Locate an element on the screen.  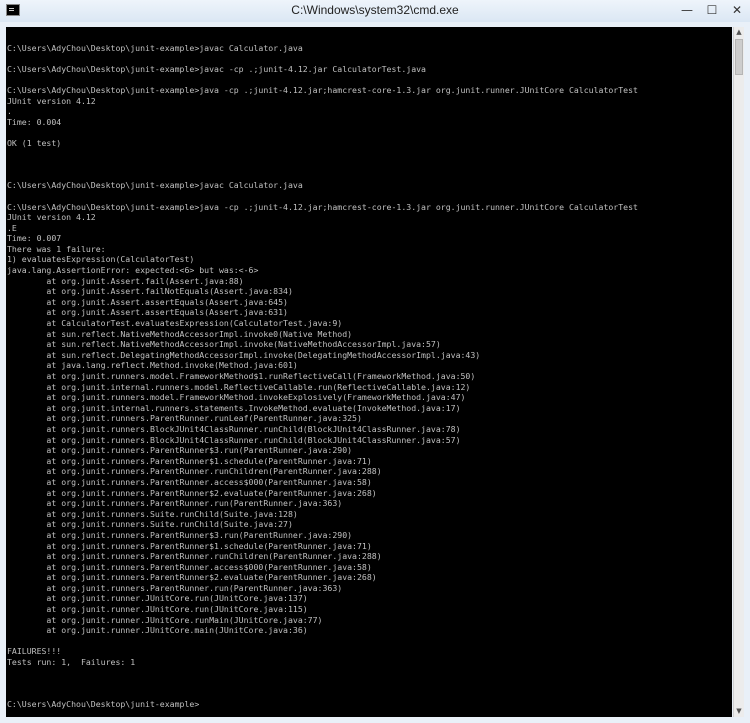
console-line: There was 1 failure: is located at coordinates (56, 248).